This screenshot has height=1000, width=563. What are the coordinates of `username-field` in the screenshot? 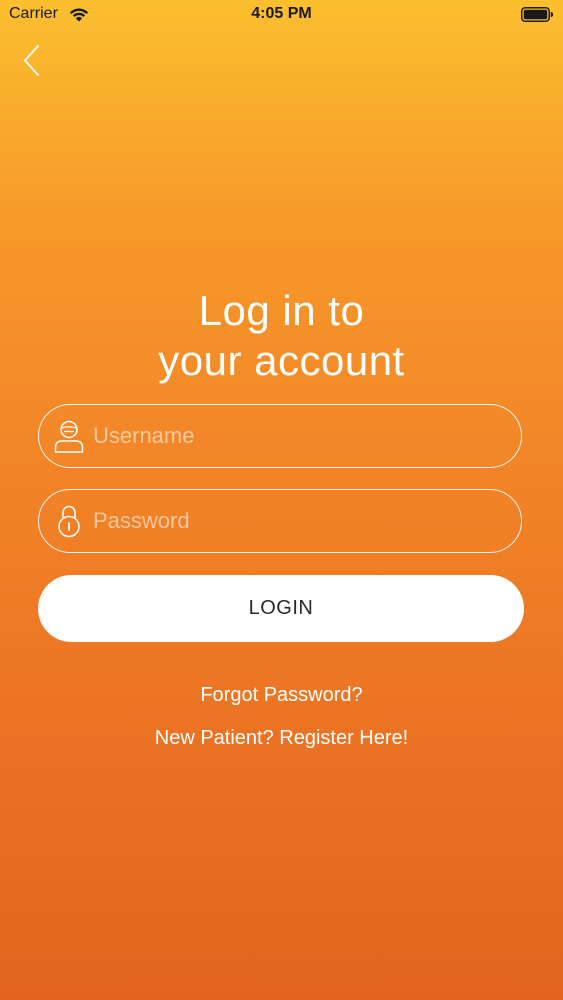 It's located at (280, 436).